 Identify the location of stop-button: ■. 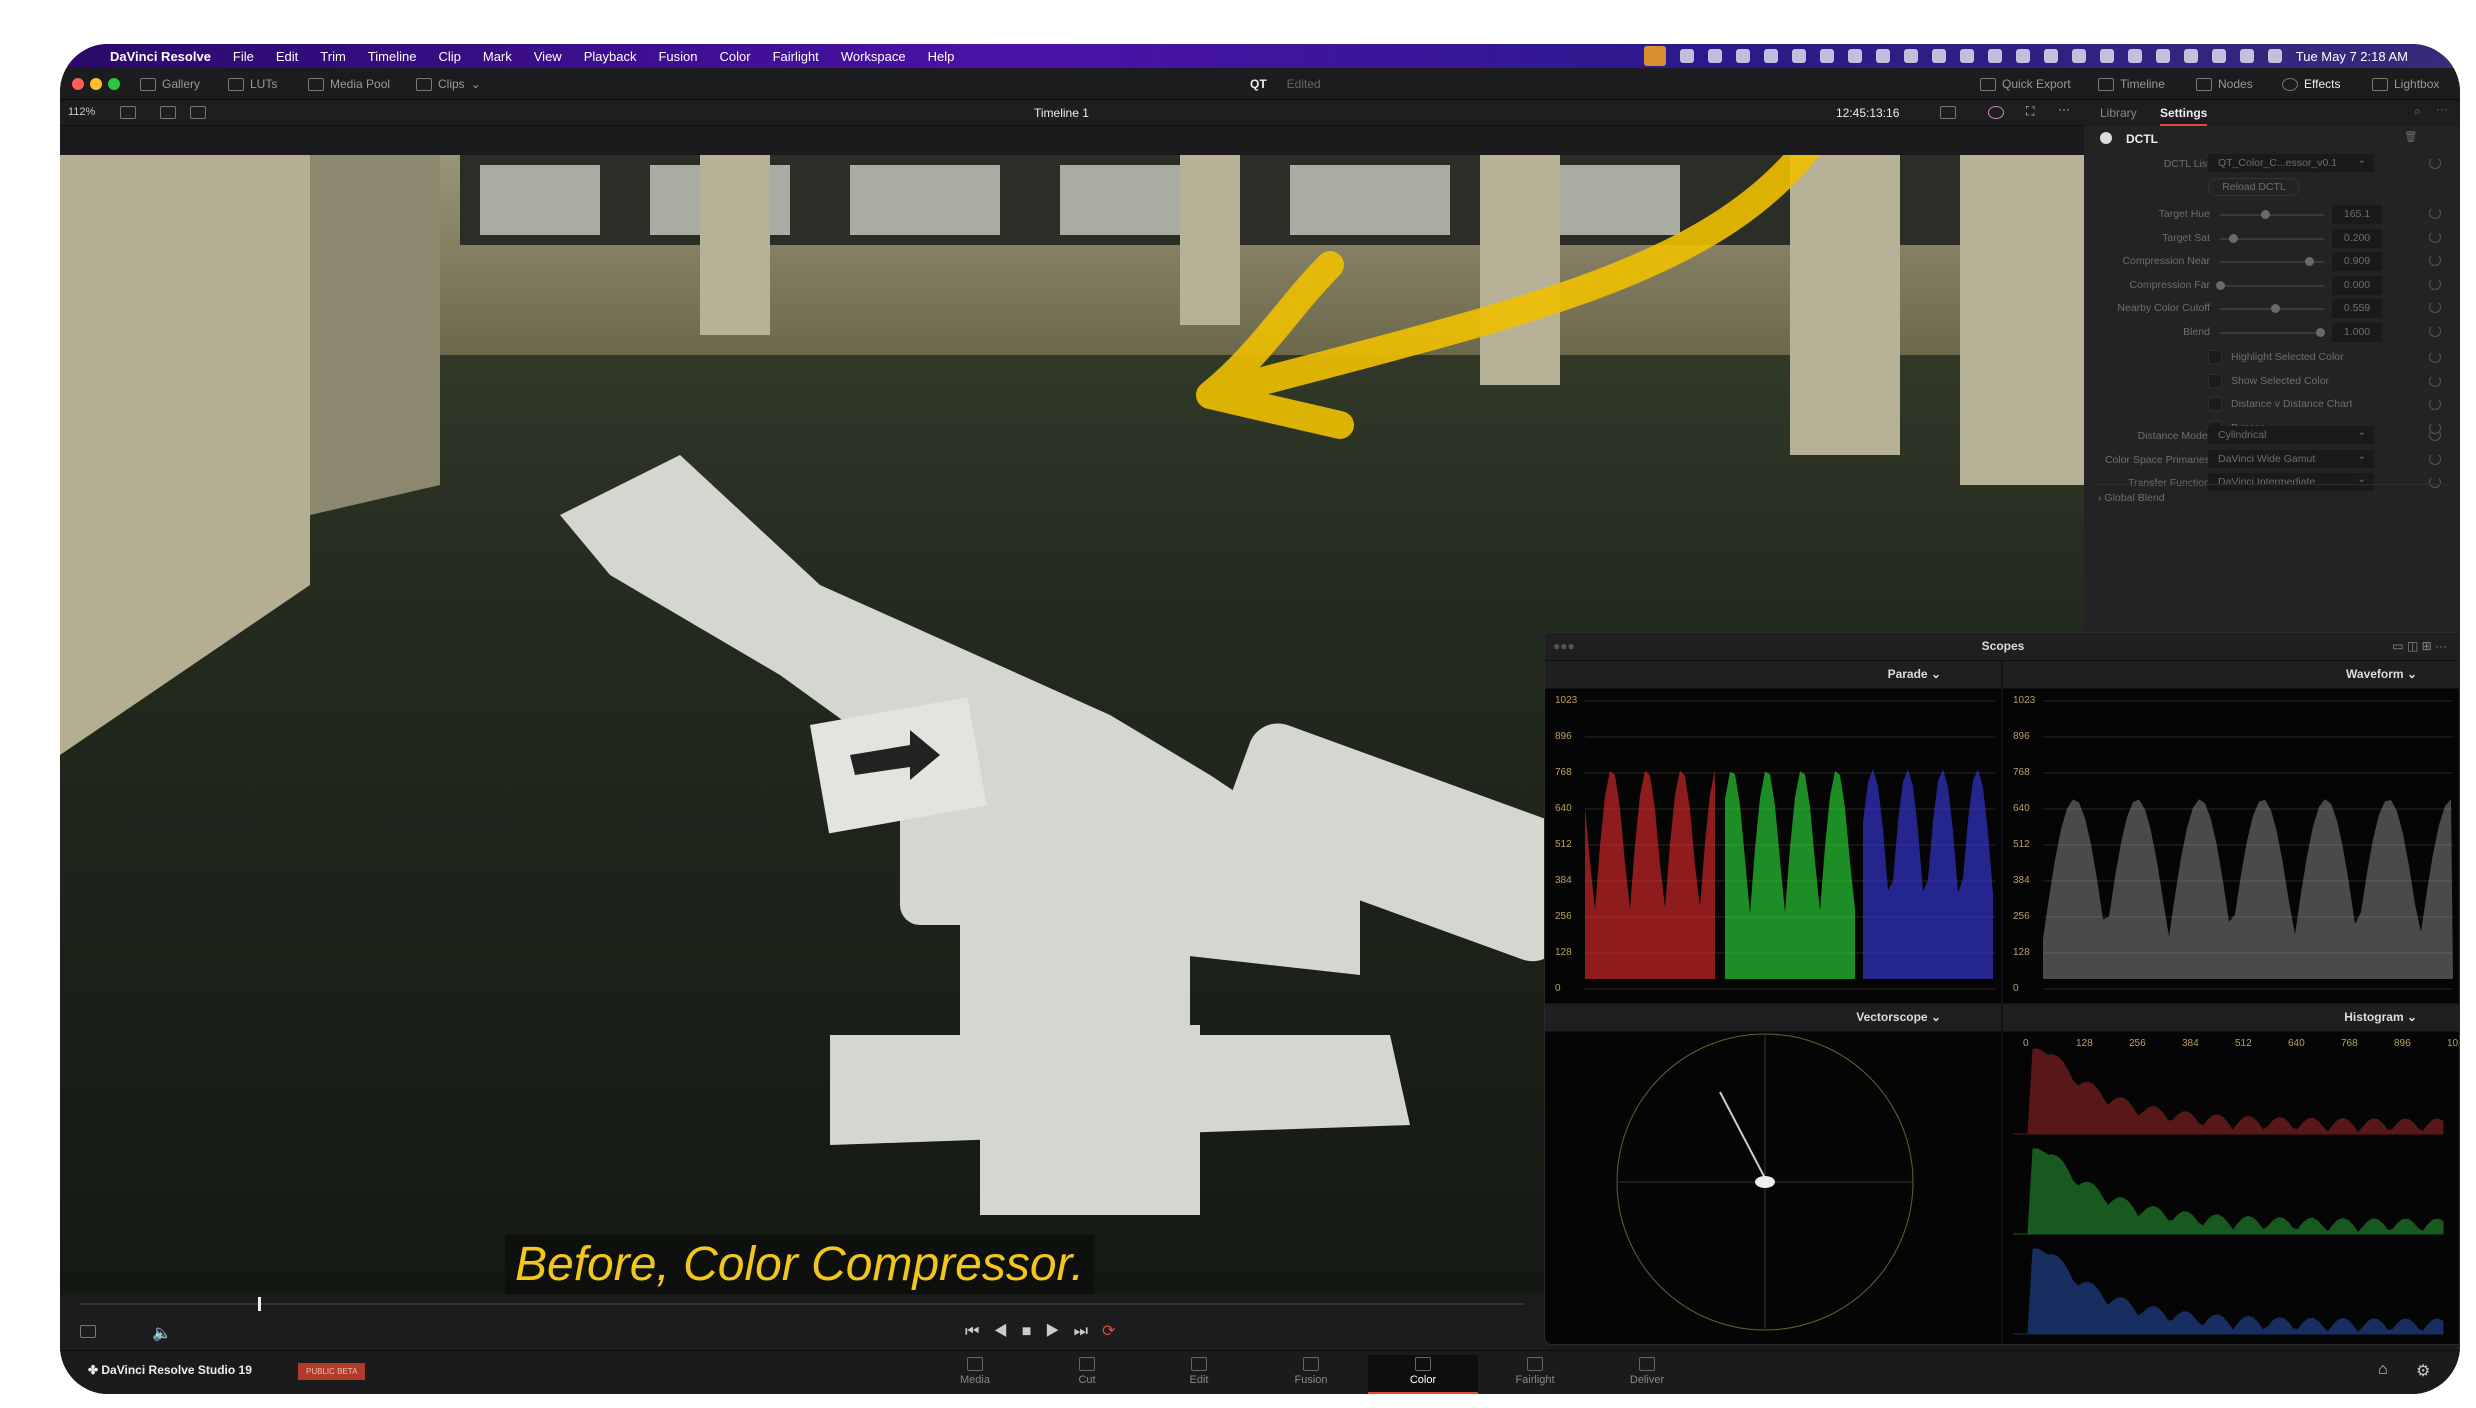
(1034, 1331).